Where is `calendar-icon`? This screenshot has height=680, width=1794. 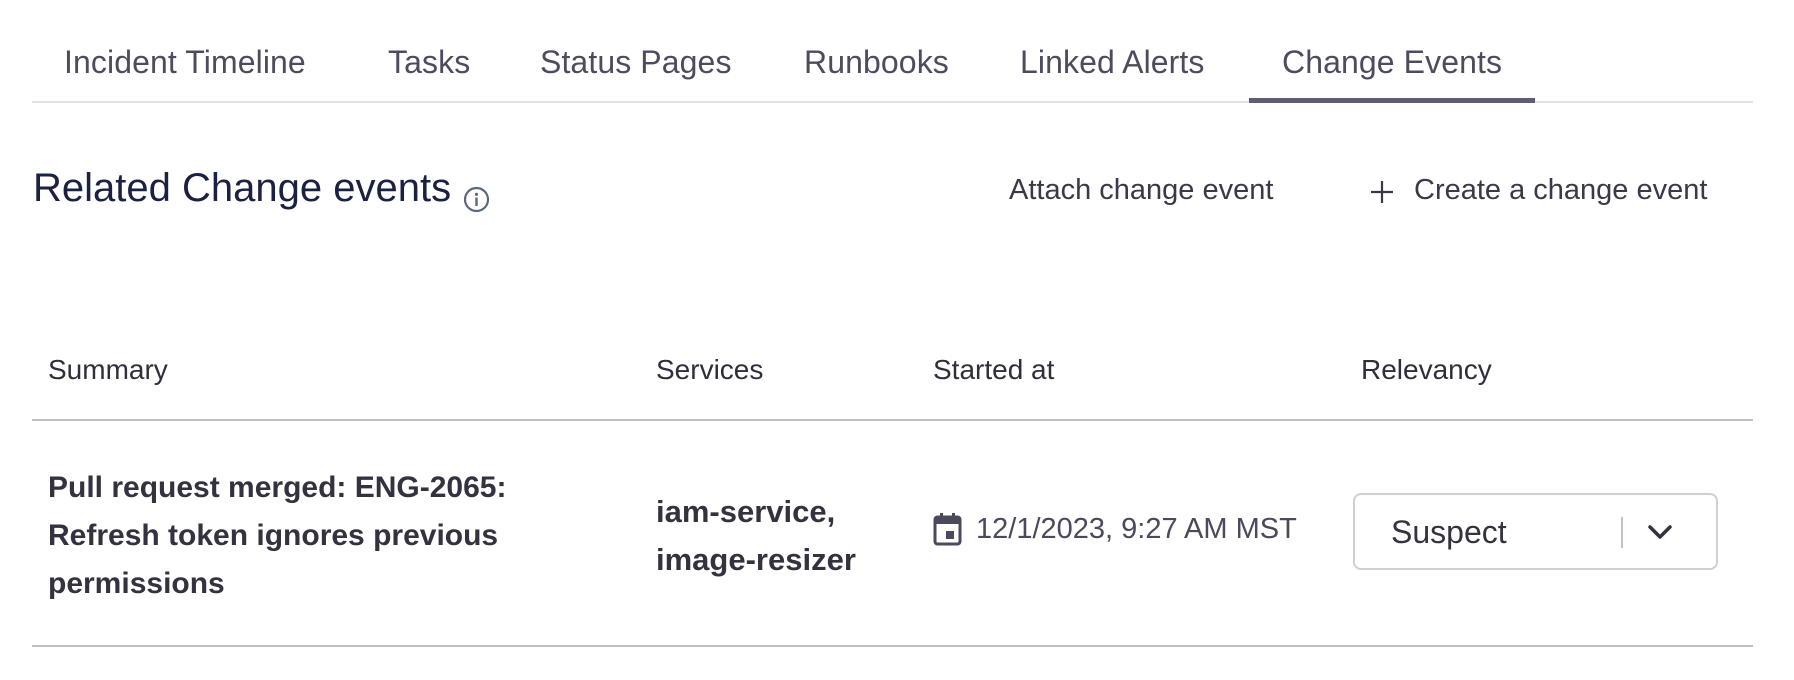 calendar-icon is located at coordinates (947, 529).